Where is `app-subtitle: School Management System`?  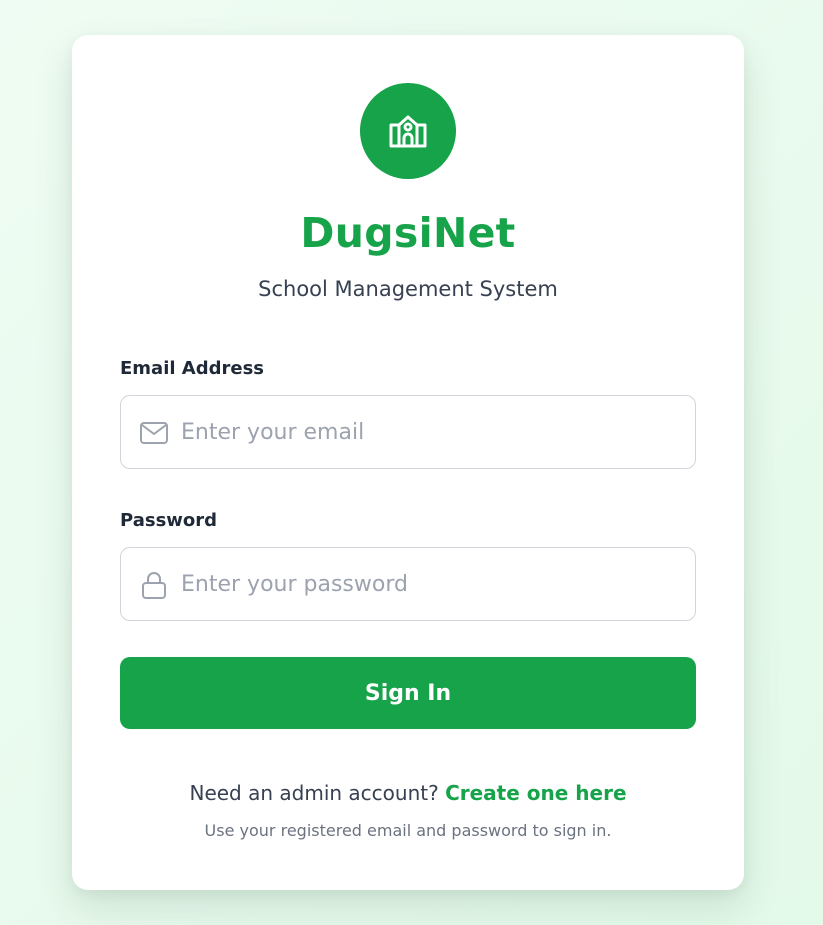 app-subtitle: School Management System is located at coordinates (408, 289).